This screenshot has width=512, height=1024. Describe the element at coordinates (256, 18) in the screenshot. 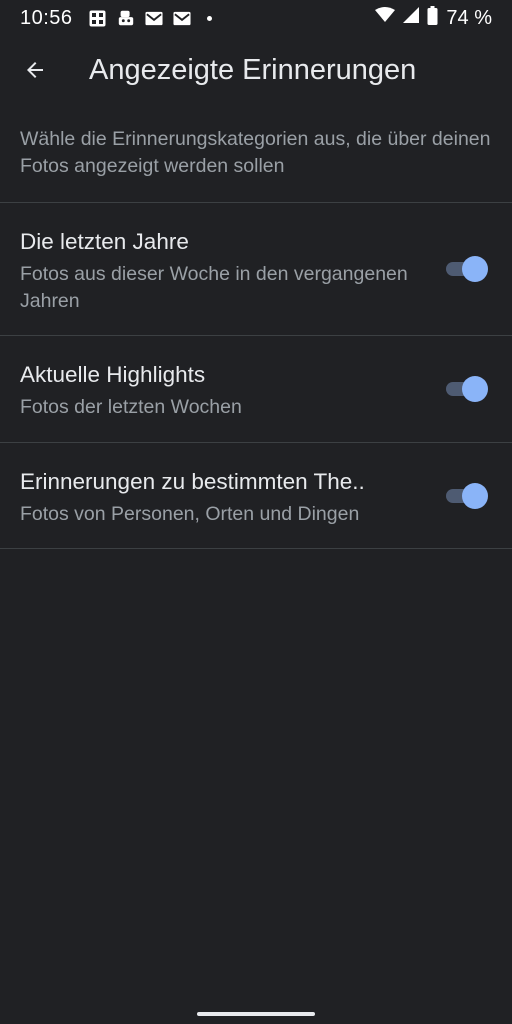

I see `status-bar: 10:56 74 %` at that location.